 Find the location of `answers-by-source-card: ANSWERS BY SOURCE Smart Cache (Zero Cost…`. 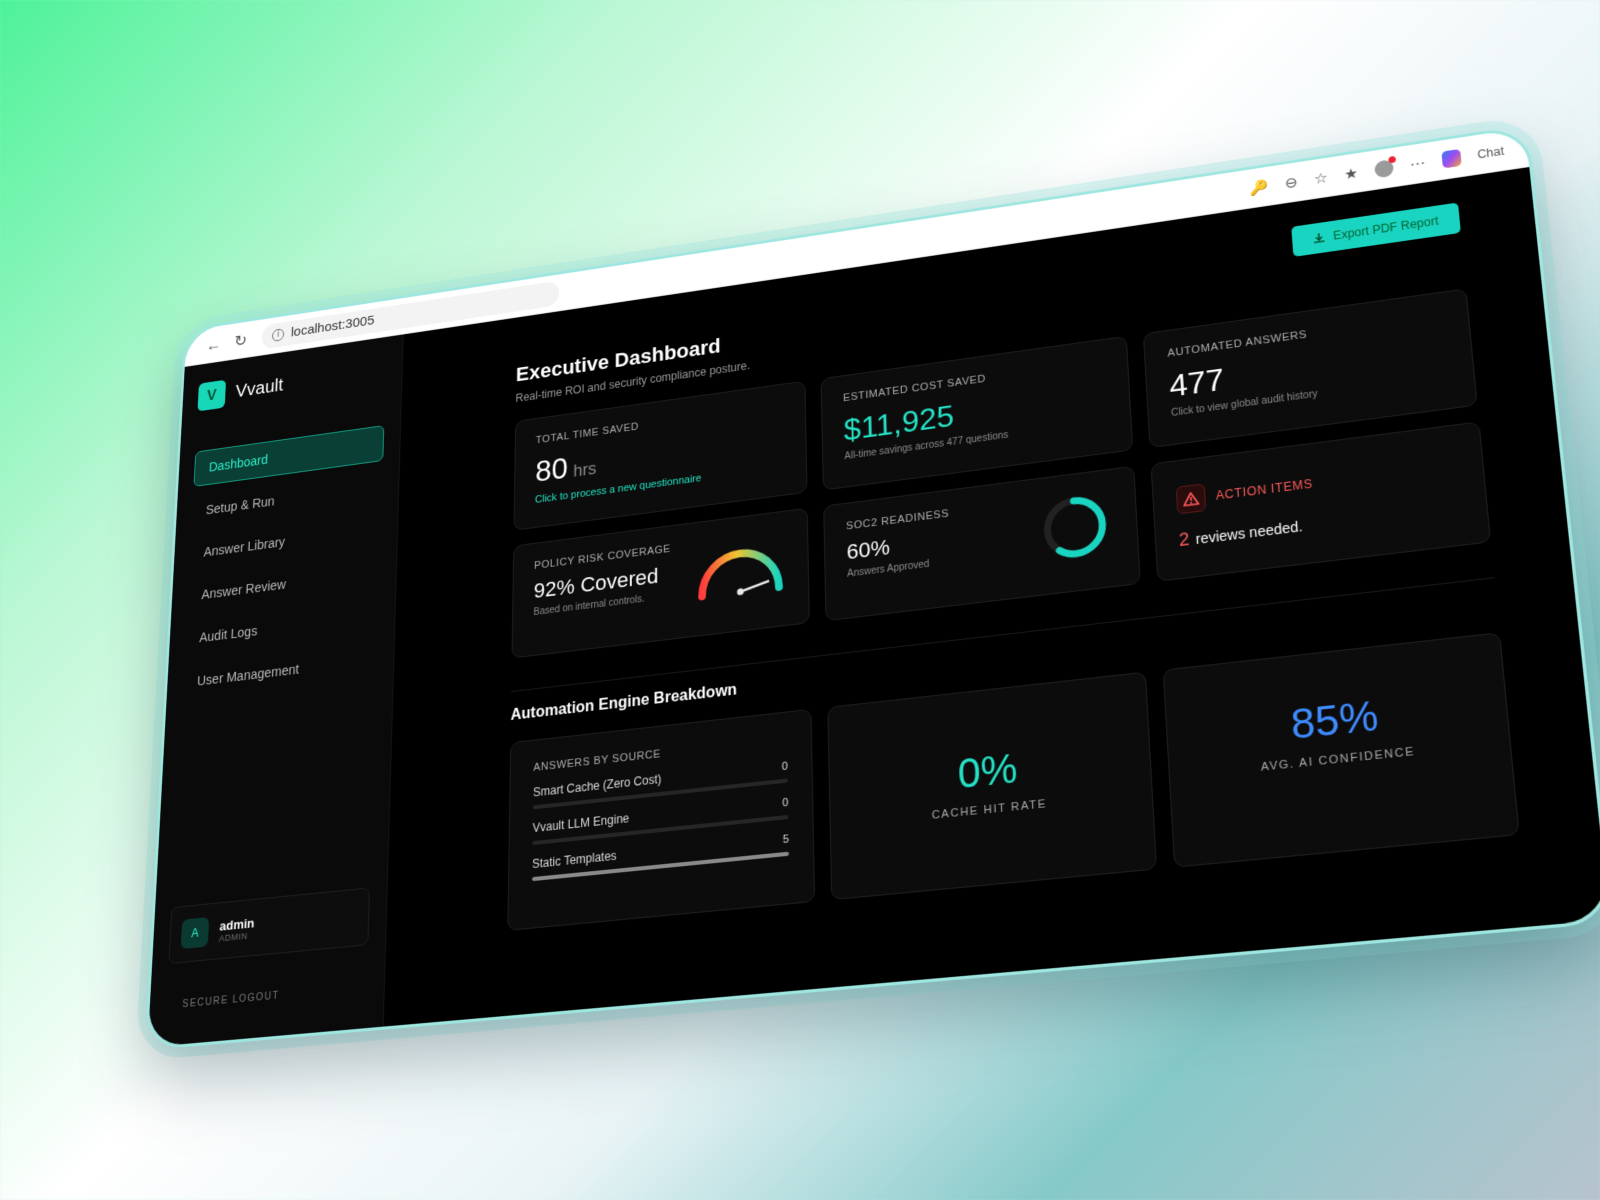

answers-by-source-card: ANSWERS BY SOURCE Smart Cache (Zero Cost… is located at coordinates (661, 820).